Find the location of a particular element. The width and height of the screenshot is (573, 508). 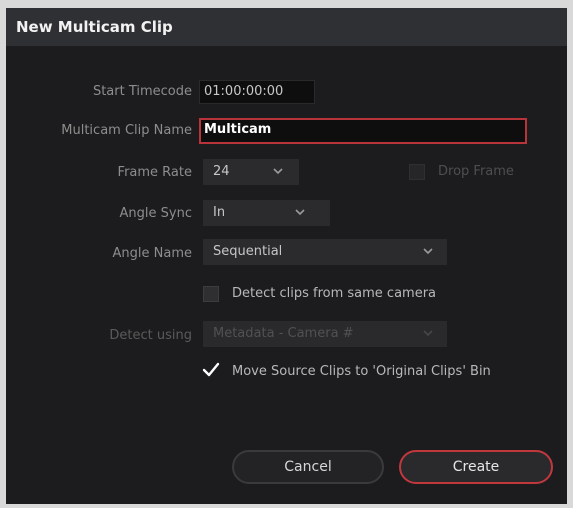

clip-name-label: Multicam Clip Name is located at coordinates (126, 130).